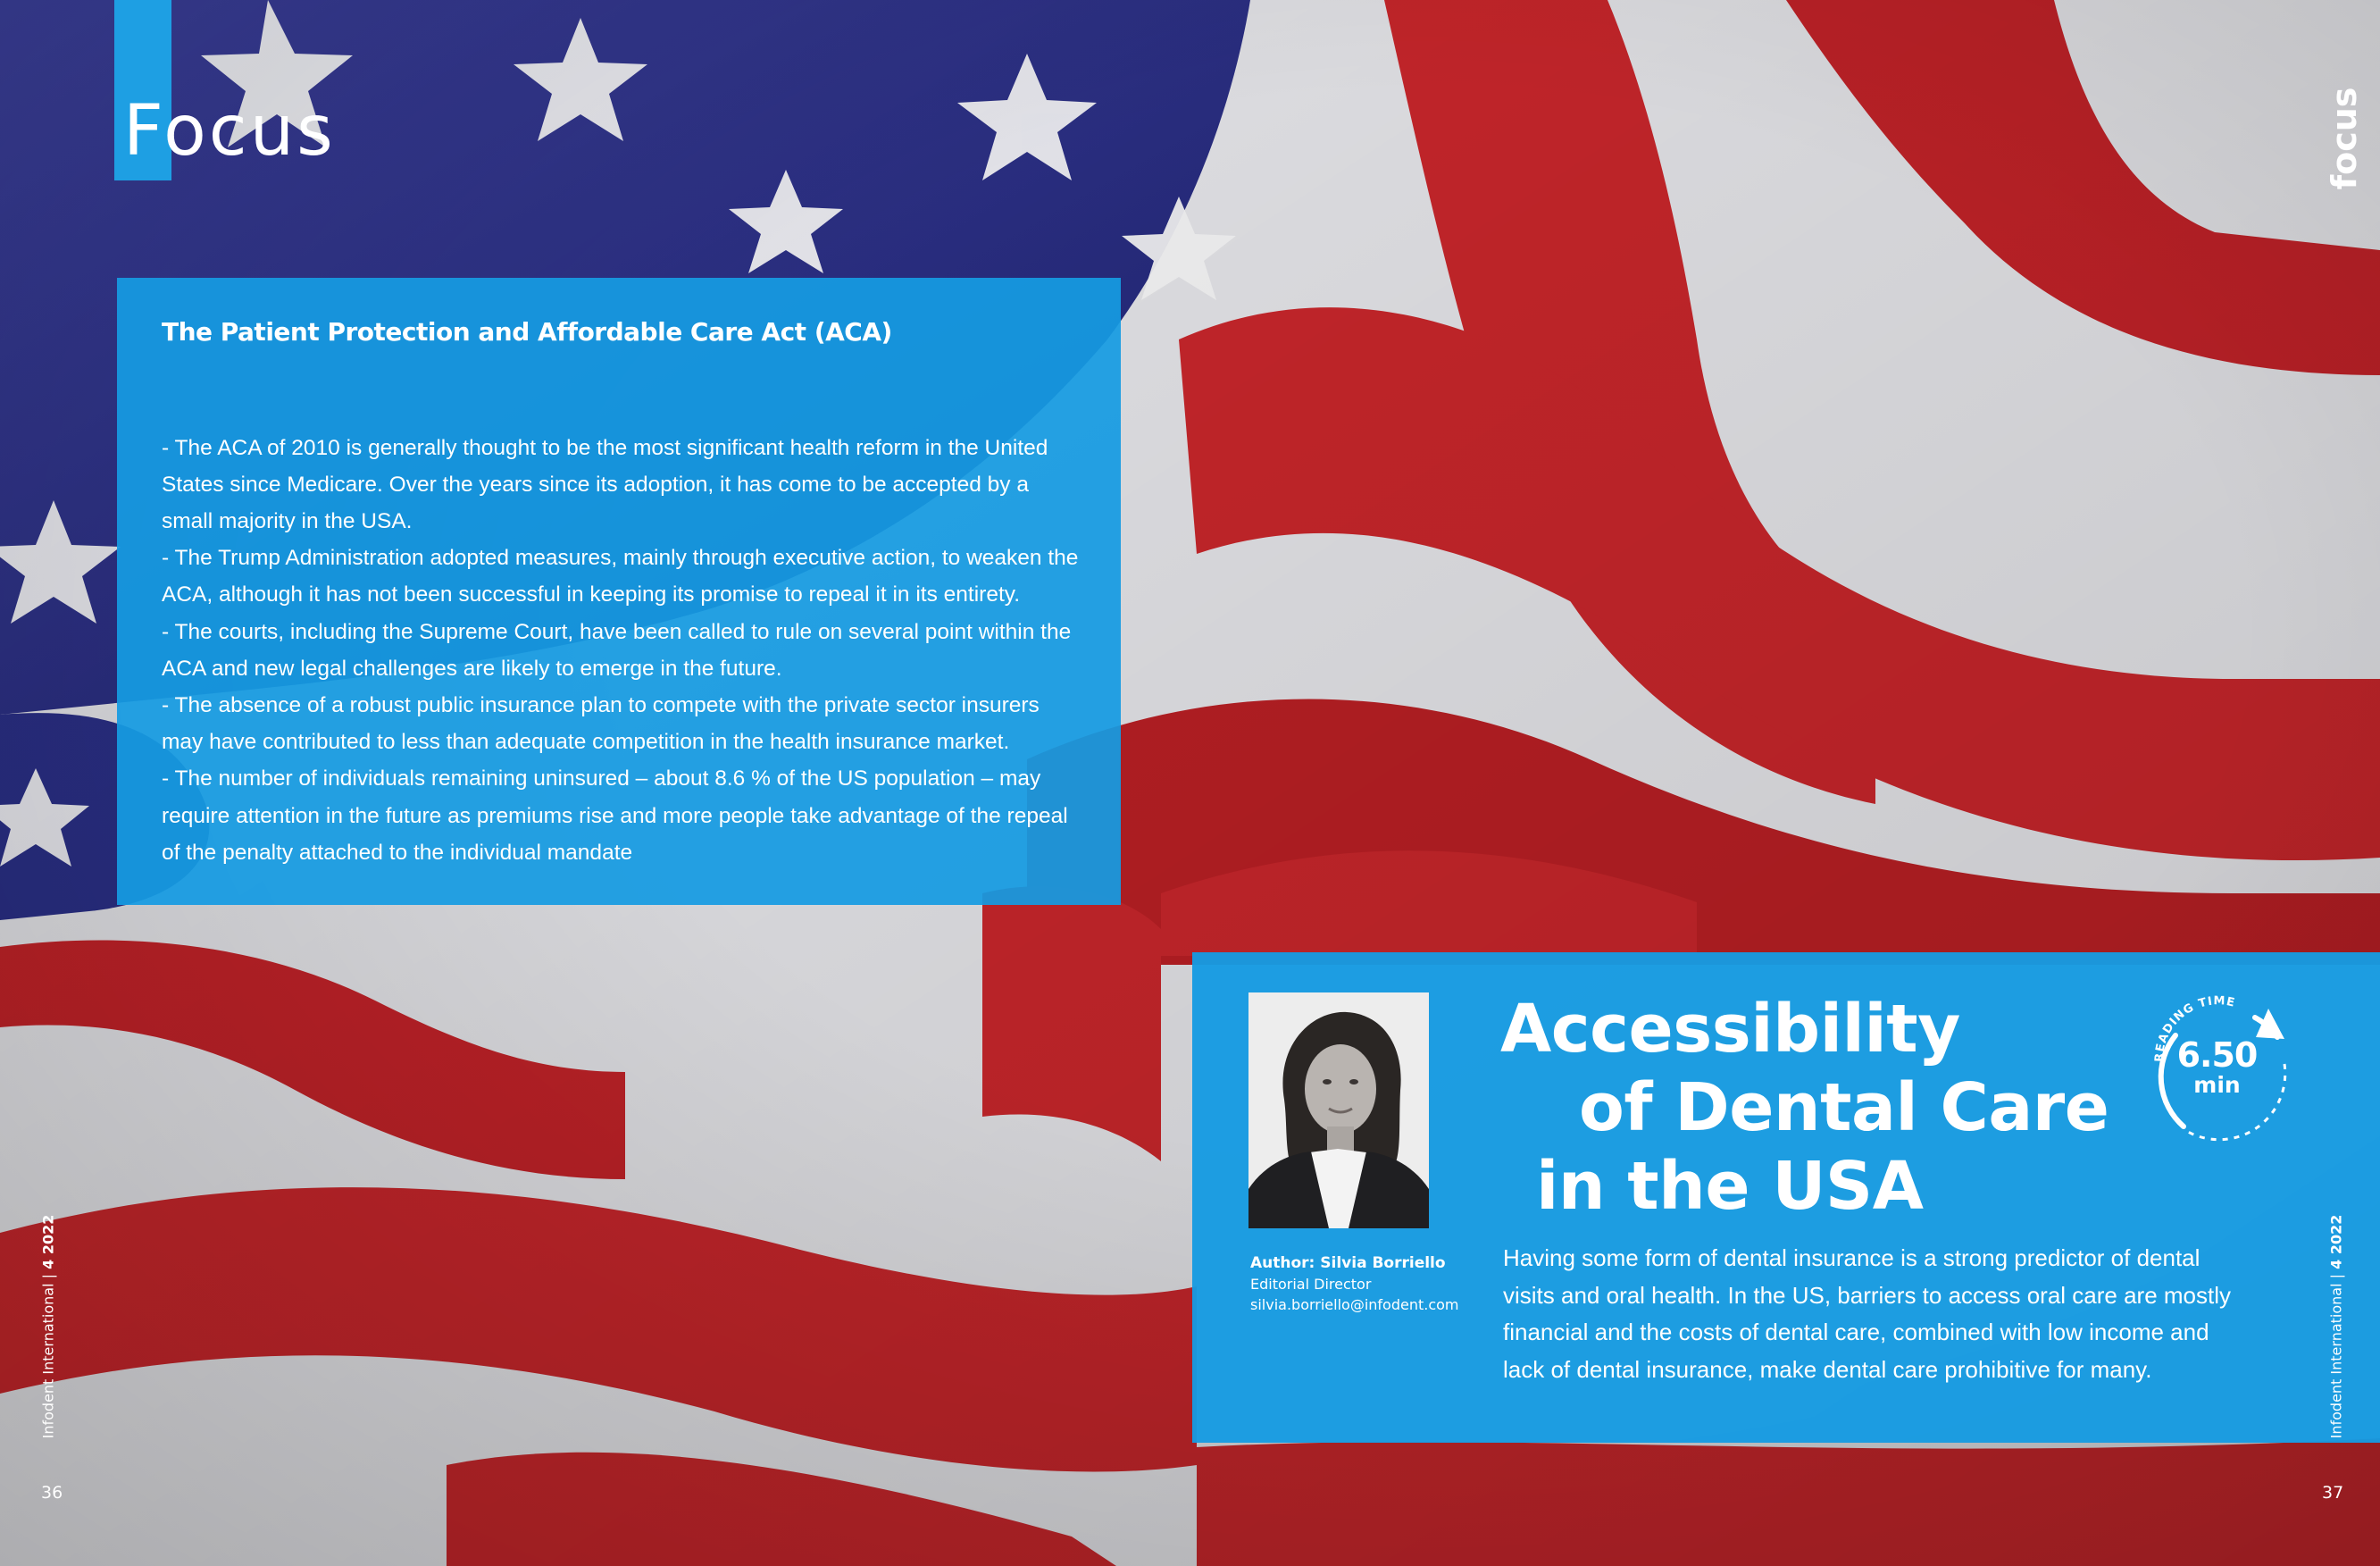 This screenshot has height=1566, width=2380. I want to click on footer-vertical-right: Infodent International | 4 2022, so click(2336, 1327).